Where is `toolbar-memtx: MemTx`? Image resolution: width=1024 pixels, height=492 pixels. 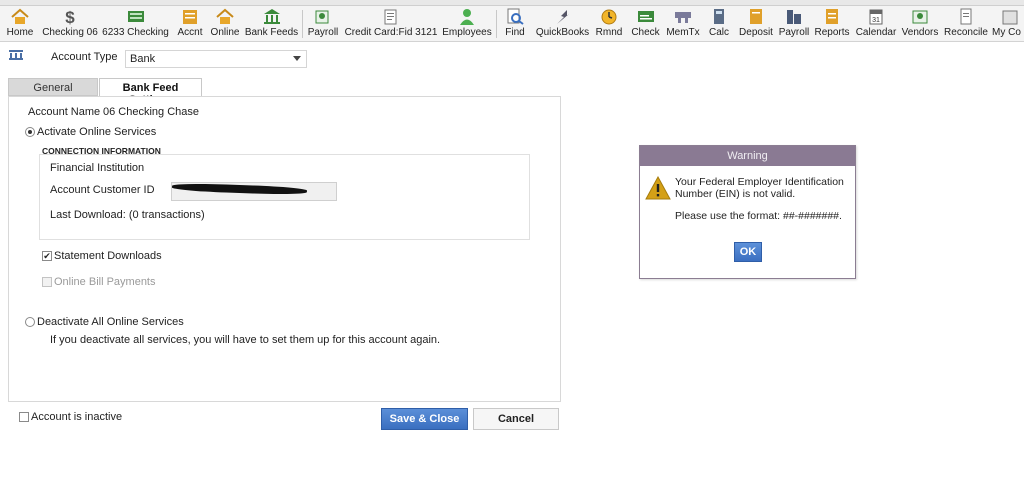 toolbar-memtx: MemTx is located at coordinates (683, 24).